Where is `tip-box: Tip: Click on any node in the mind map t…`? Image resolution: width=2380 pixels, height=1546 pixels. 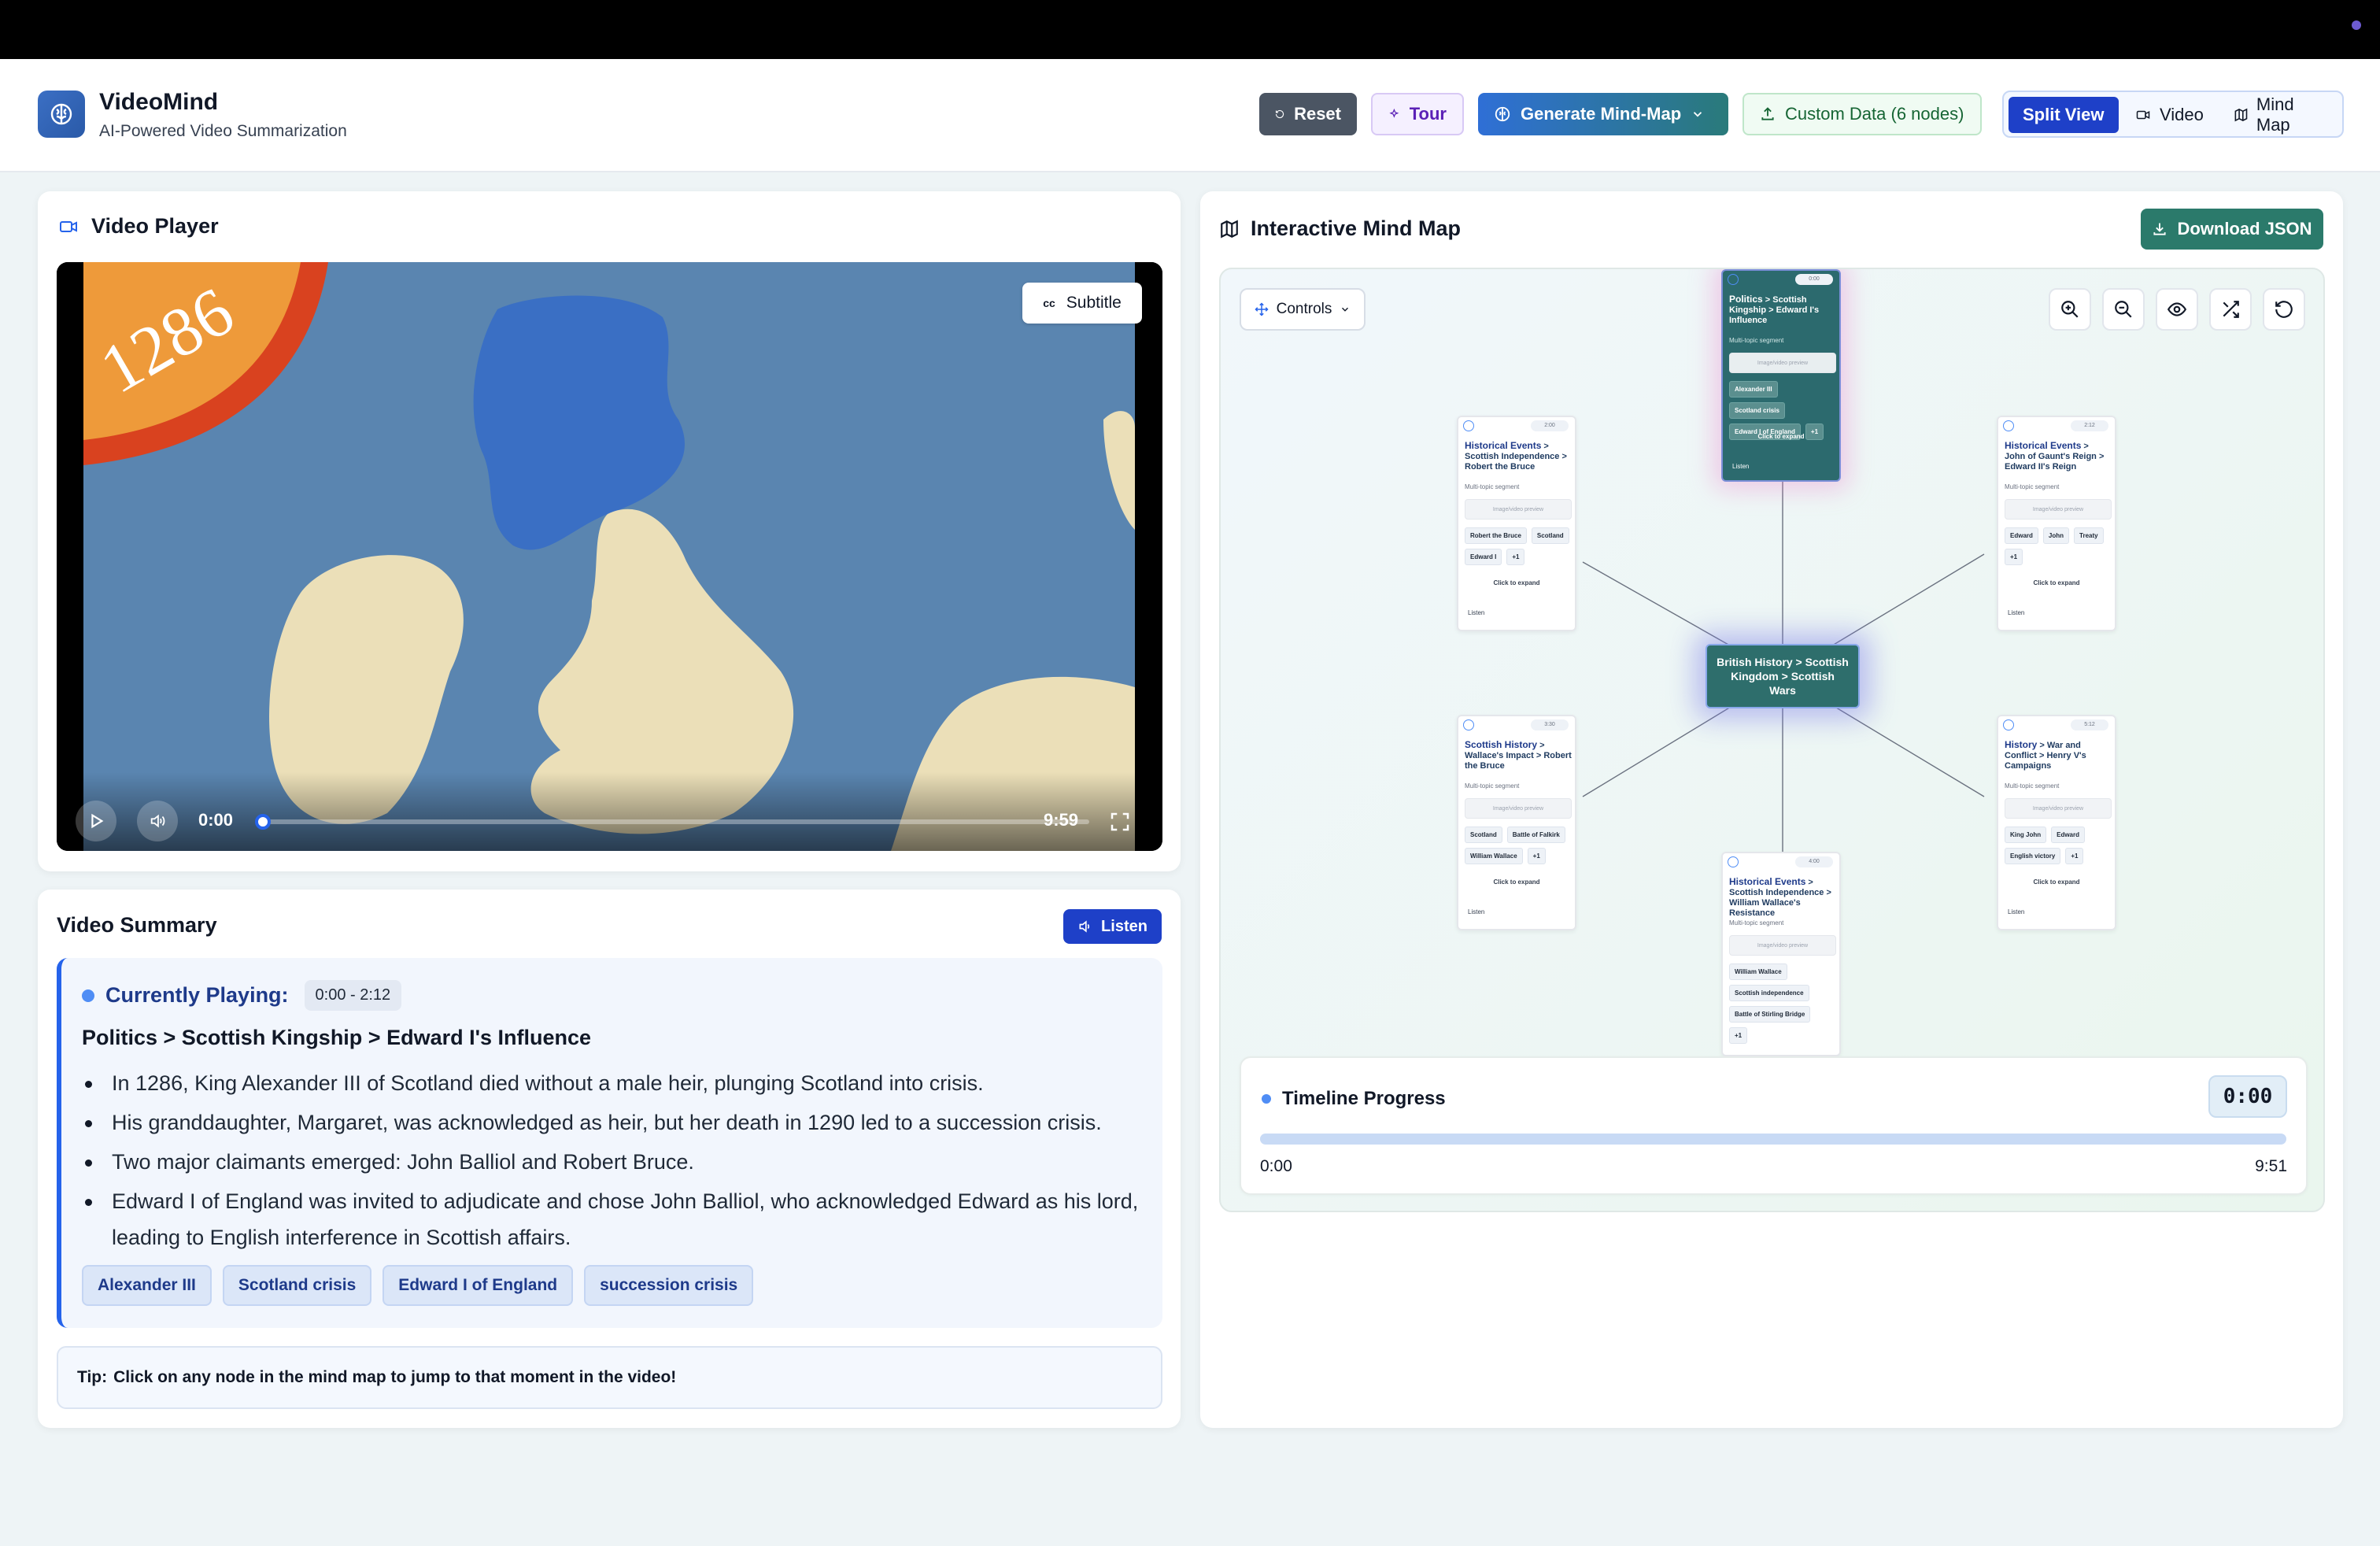
tip-box: Tip: Click on any node in the mind map t… is located at coordinates (609, 1377).